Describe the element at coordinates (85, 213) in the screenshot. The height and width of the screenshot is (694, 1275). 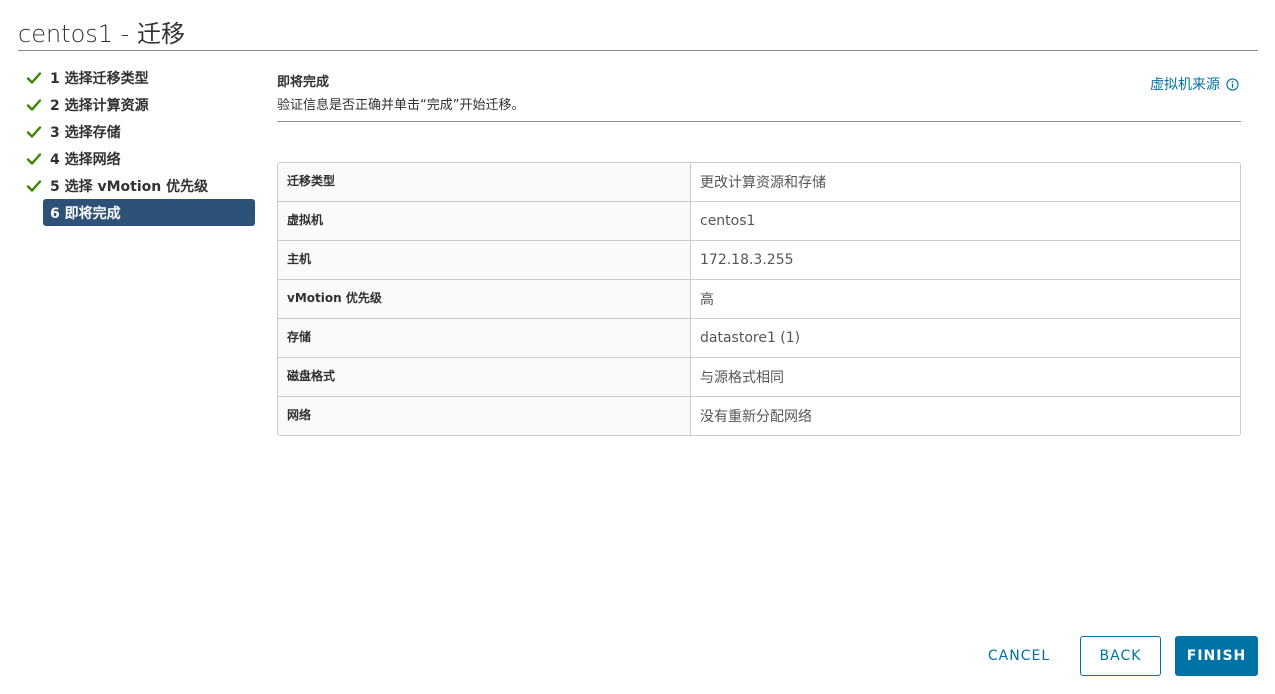
I see `step-label: 6 即将完成` at that location.